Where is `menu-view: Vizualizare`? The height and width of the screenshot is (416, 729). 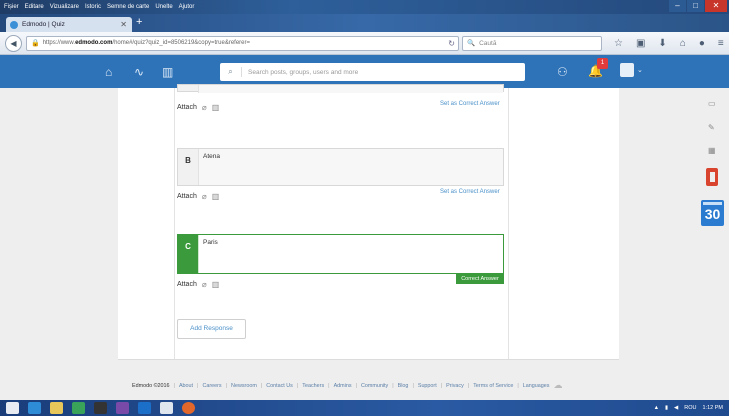 menu-view: Vizualizare is located at coordinates (64, 7).